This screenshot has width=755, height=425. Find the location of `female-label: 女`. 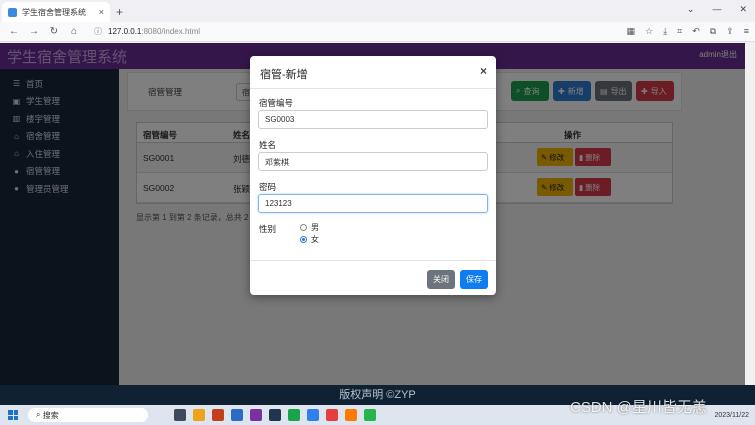

female-label: 女 is located at coordinates (315, 239).